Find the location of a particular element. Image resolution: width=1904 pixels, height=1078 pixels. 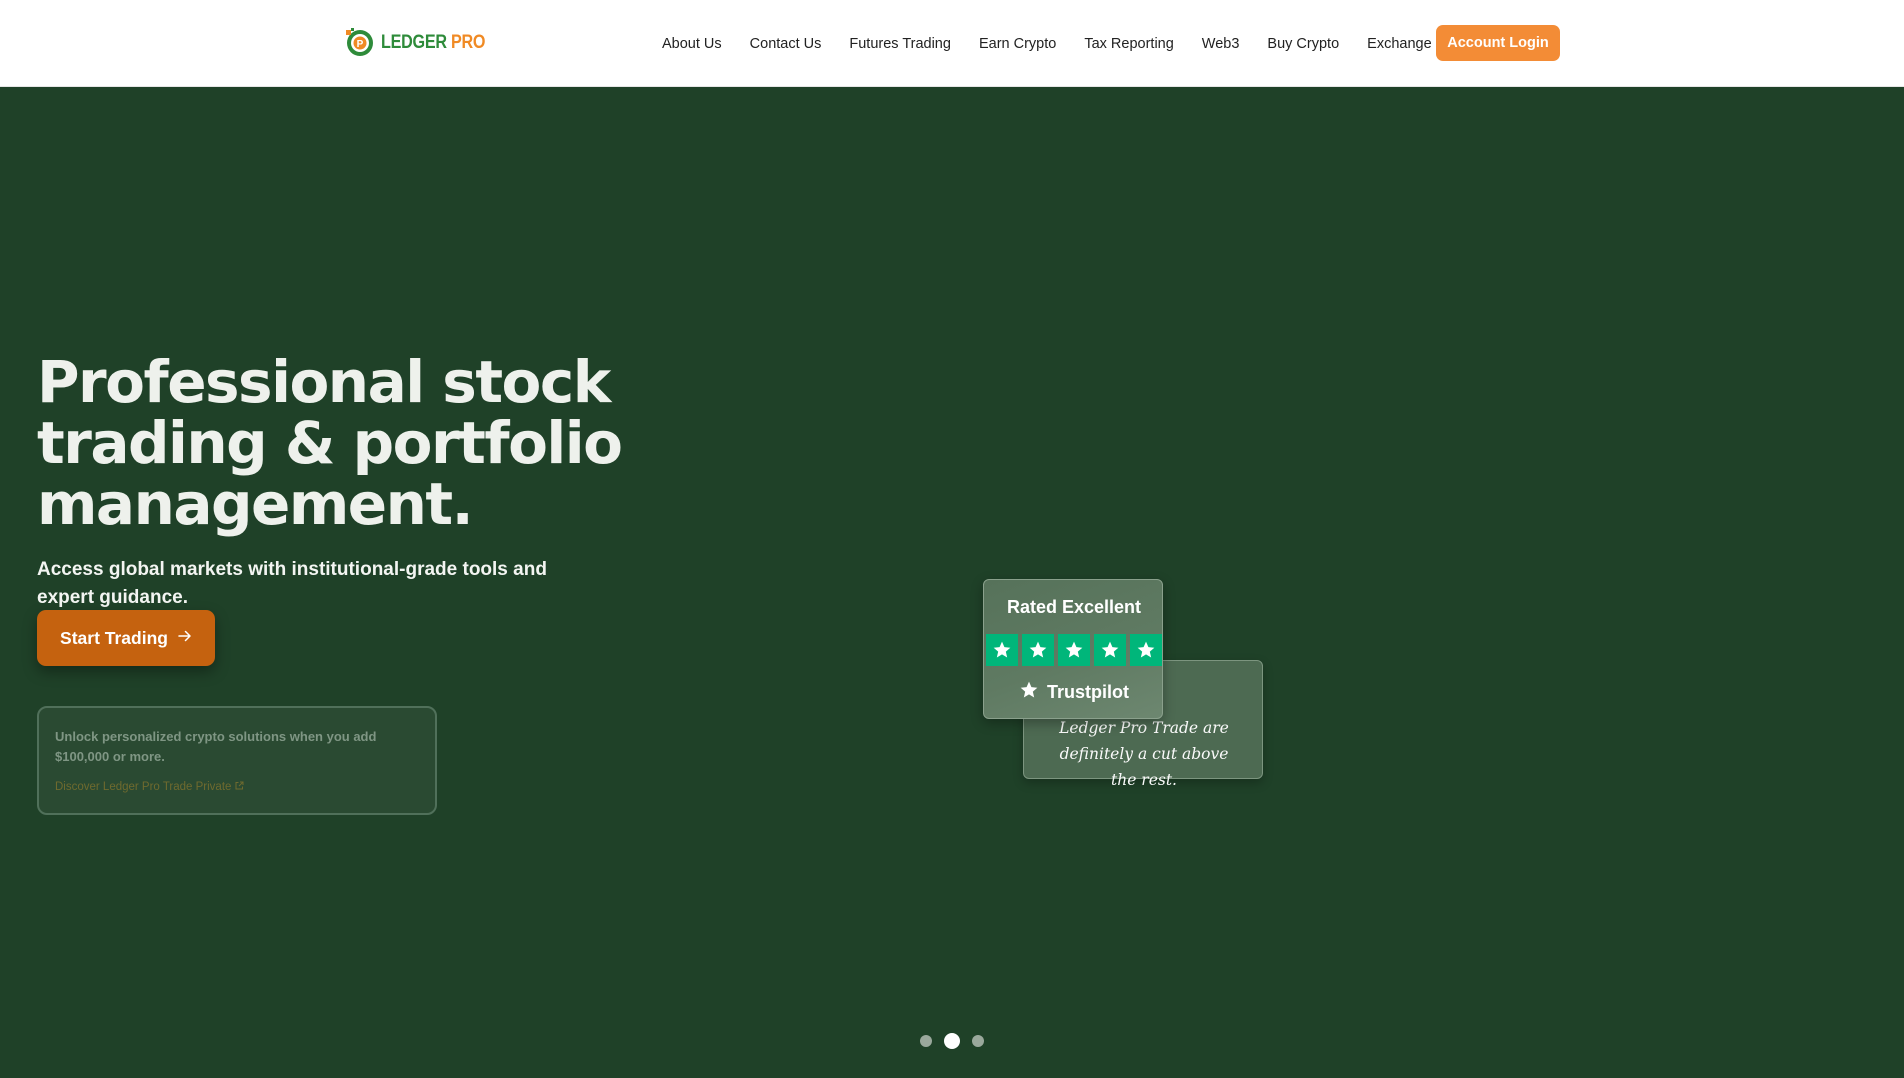

private-amount: $100,000 is located at coordinates (82, 756).